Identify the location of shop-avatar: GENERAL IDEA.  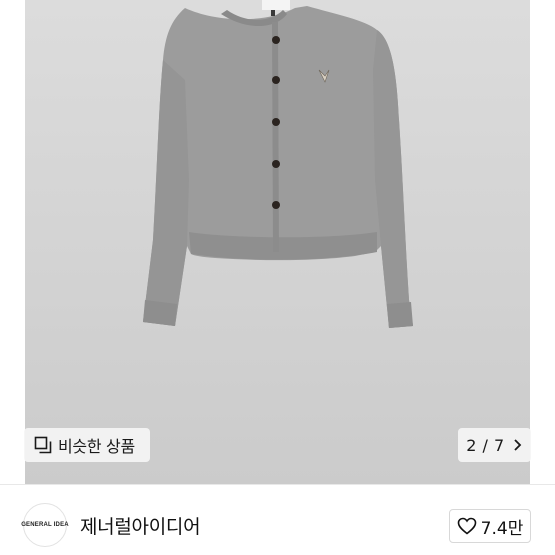
(45, 525).